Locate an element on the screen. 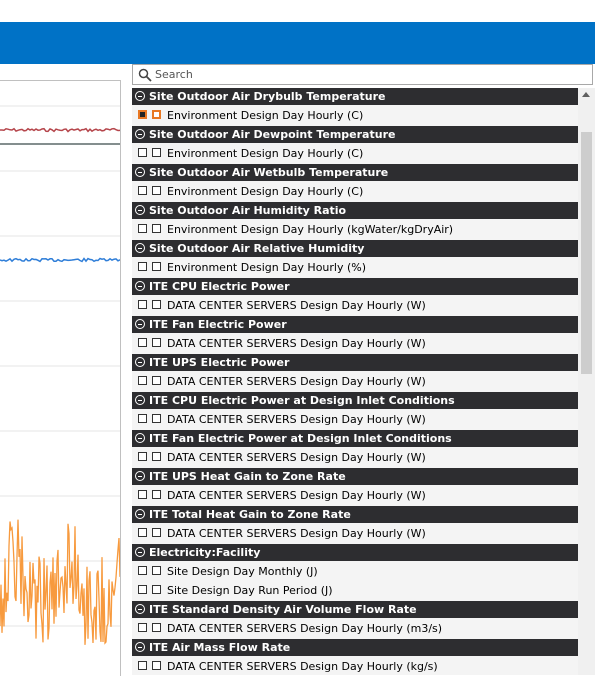  variable-item: Site Design Day Monthly (J) is located at coordinates (355, 571).